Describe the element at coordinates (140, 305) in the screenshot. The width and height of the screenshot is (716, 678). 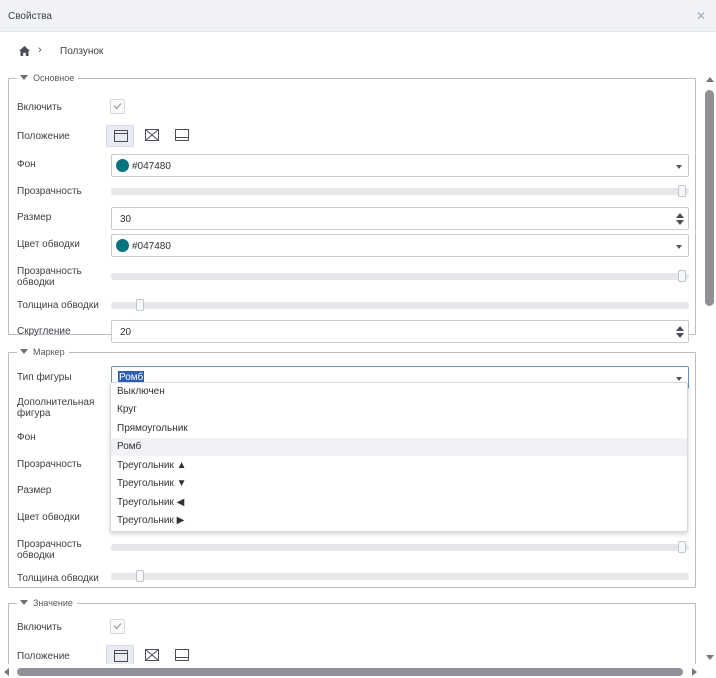
I see `stroke-width-slider-thumb` at that location.